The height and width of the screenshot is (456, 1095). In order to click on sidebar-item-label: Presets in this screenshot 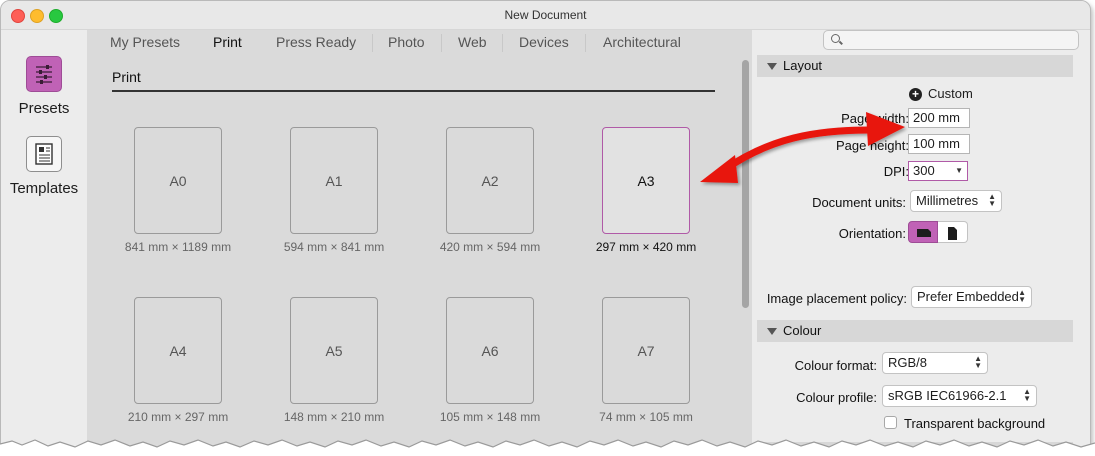, I will do `click(44, 108)`.